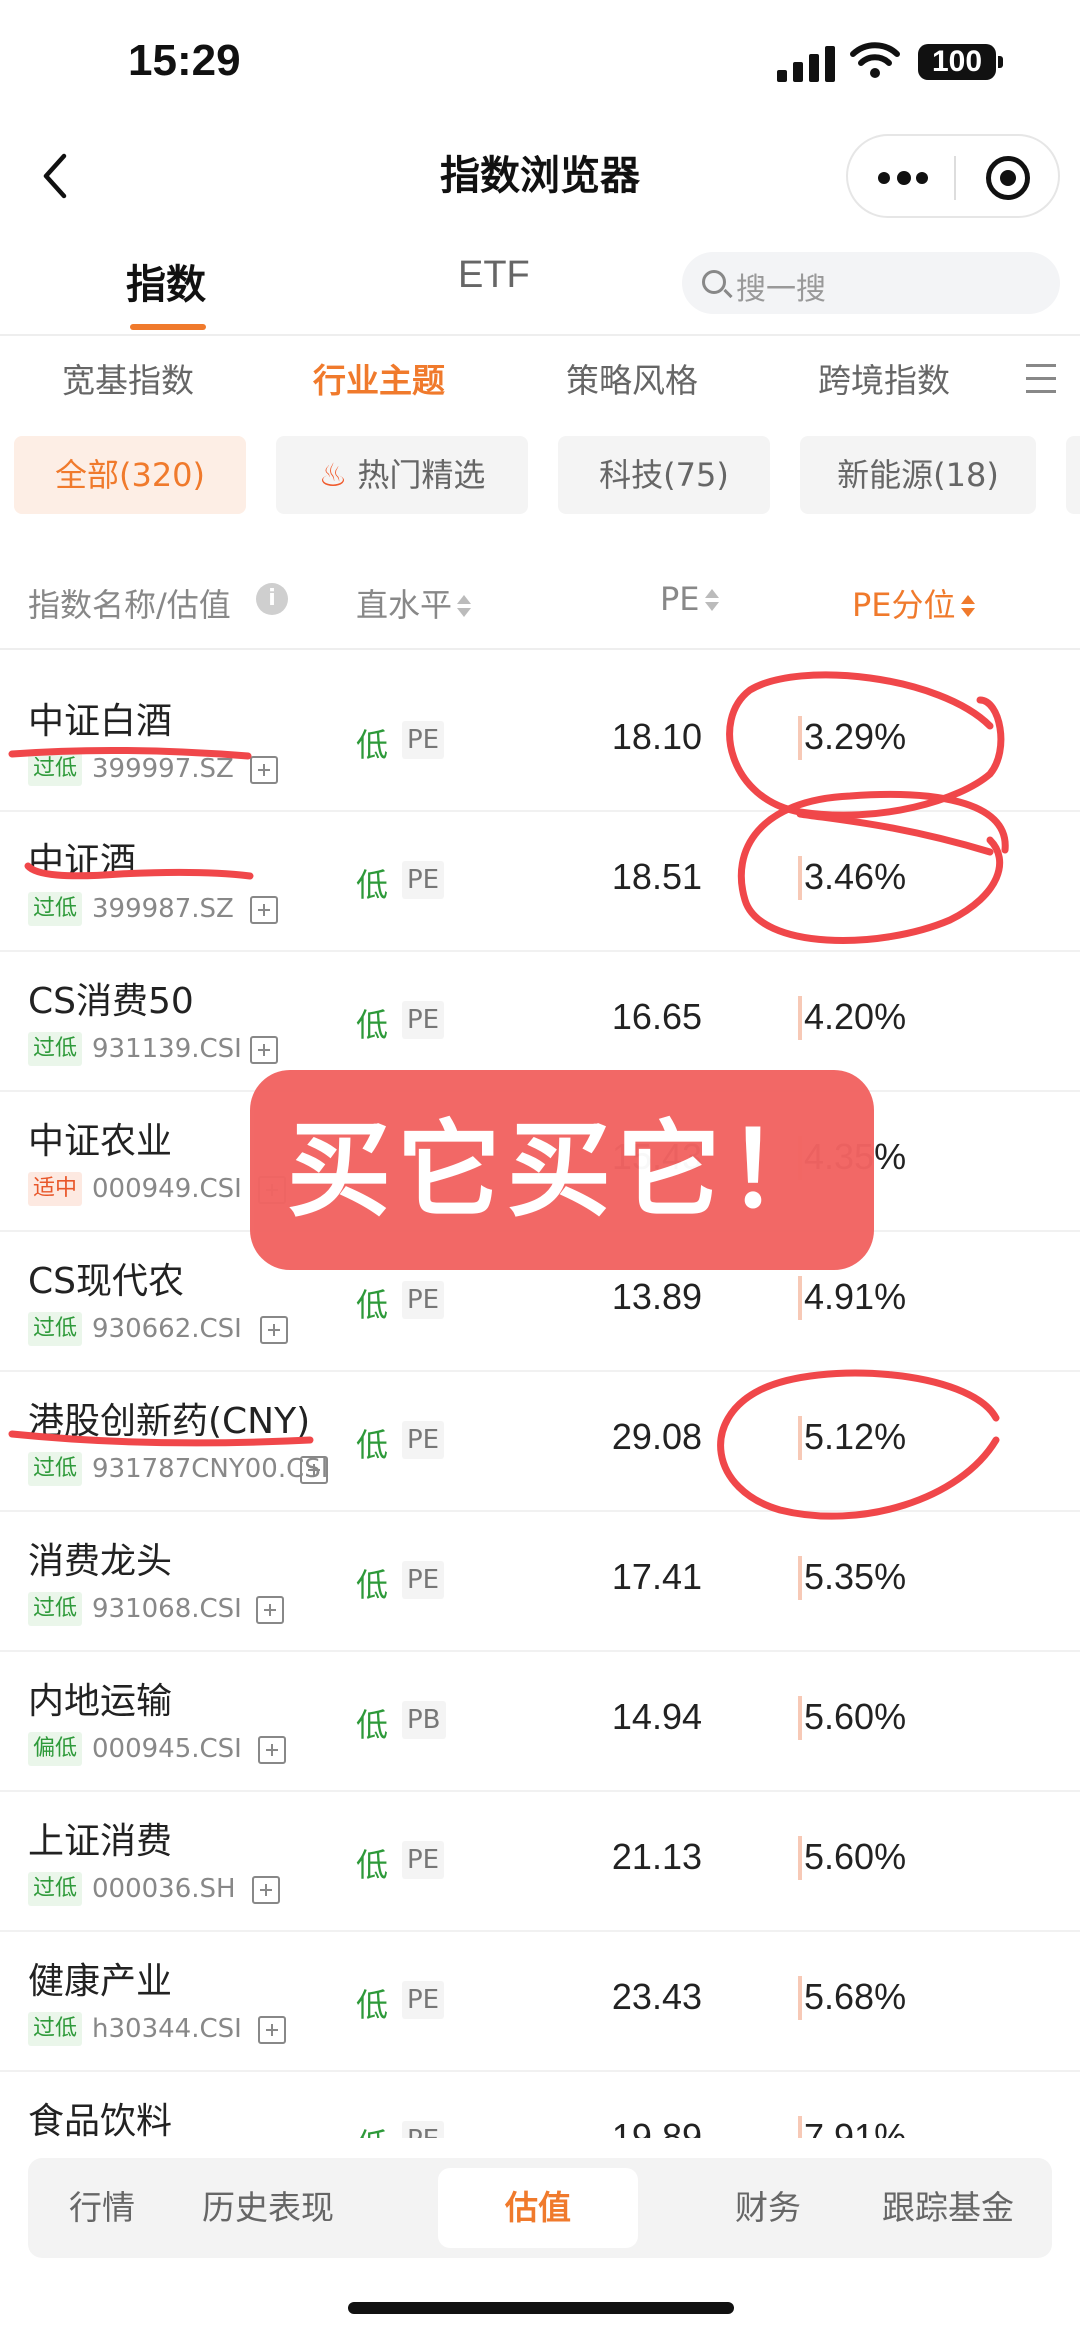  What do you see at coordinates (167, 1049) in the screenshot?
I see `index-code: 931139.CSI` at bounding box center [167, 1049].